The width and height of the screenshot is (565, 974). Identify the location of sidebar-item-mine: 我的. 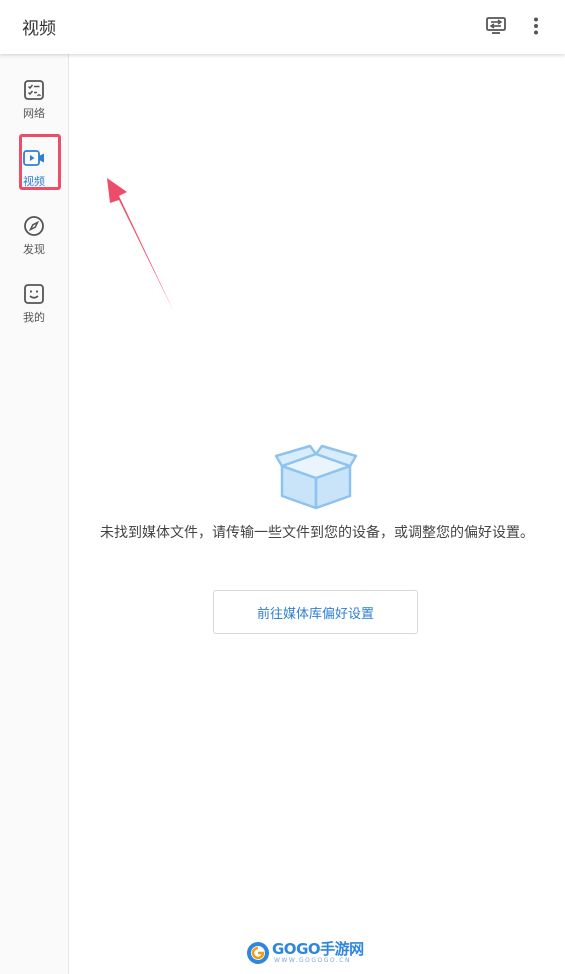
(34, 306).